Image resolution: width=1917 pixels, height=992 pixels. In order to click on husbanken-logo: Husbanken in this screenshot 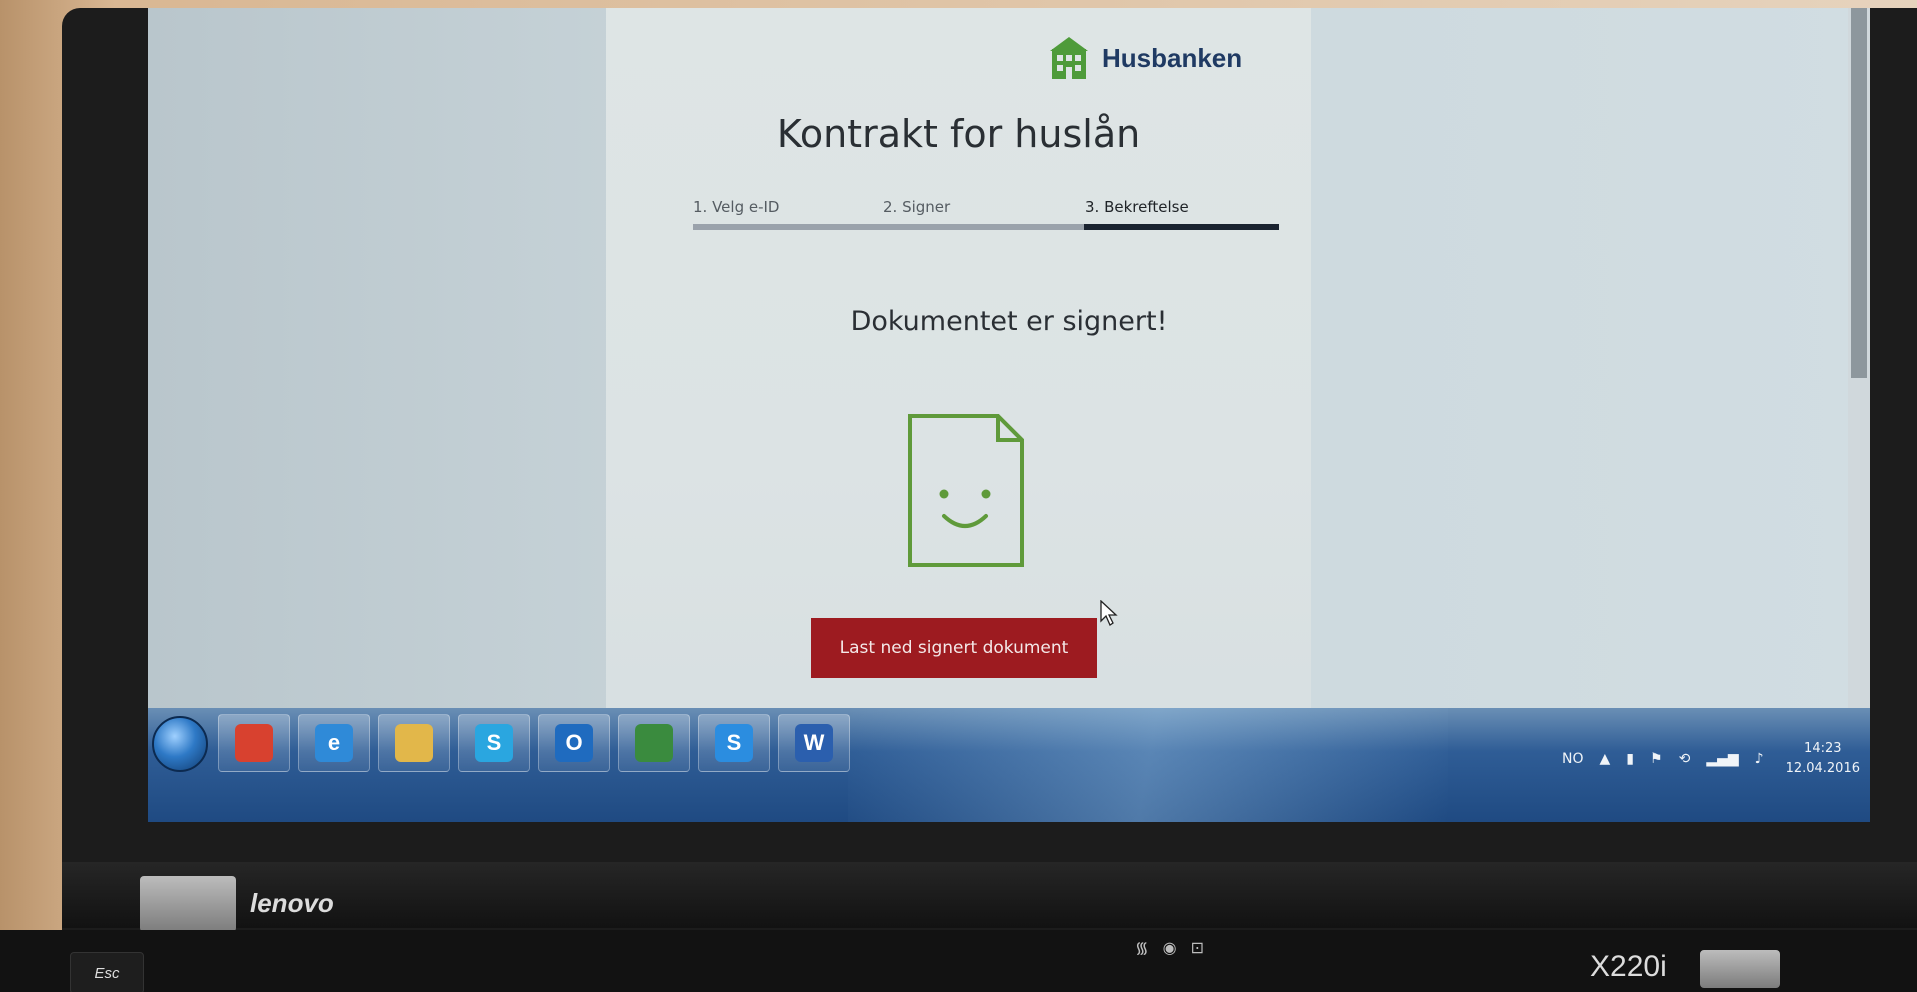, I will do `click(1145, 58)`.